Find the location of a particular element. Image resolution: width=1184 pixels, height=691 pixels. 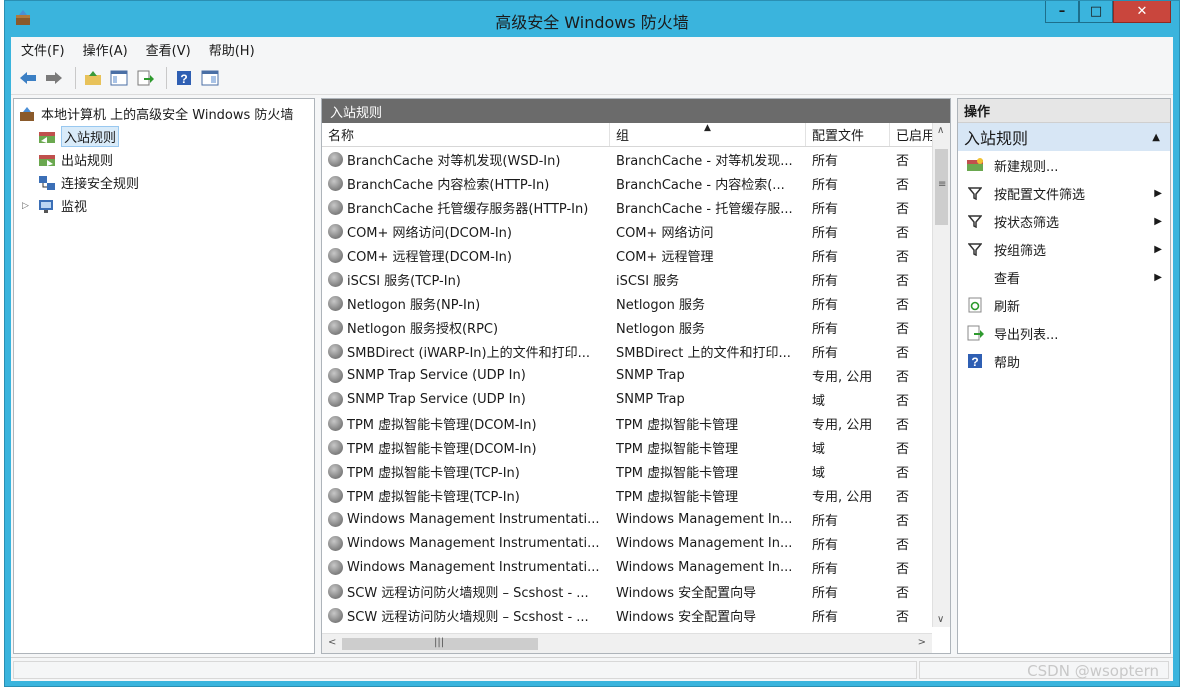

vertical-scrollbar: ∧ ≡ ∨ is located at coordinates (941, 375).